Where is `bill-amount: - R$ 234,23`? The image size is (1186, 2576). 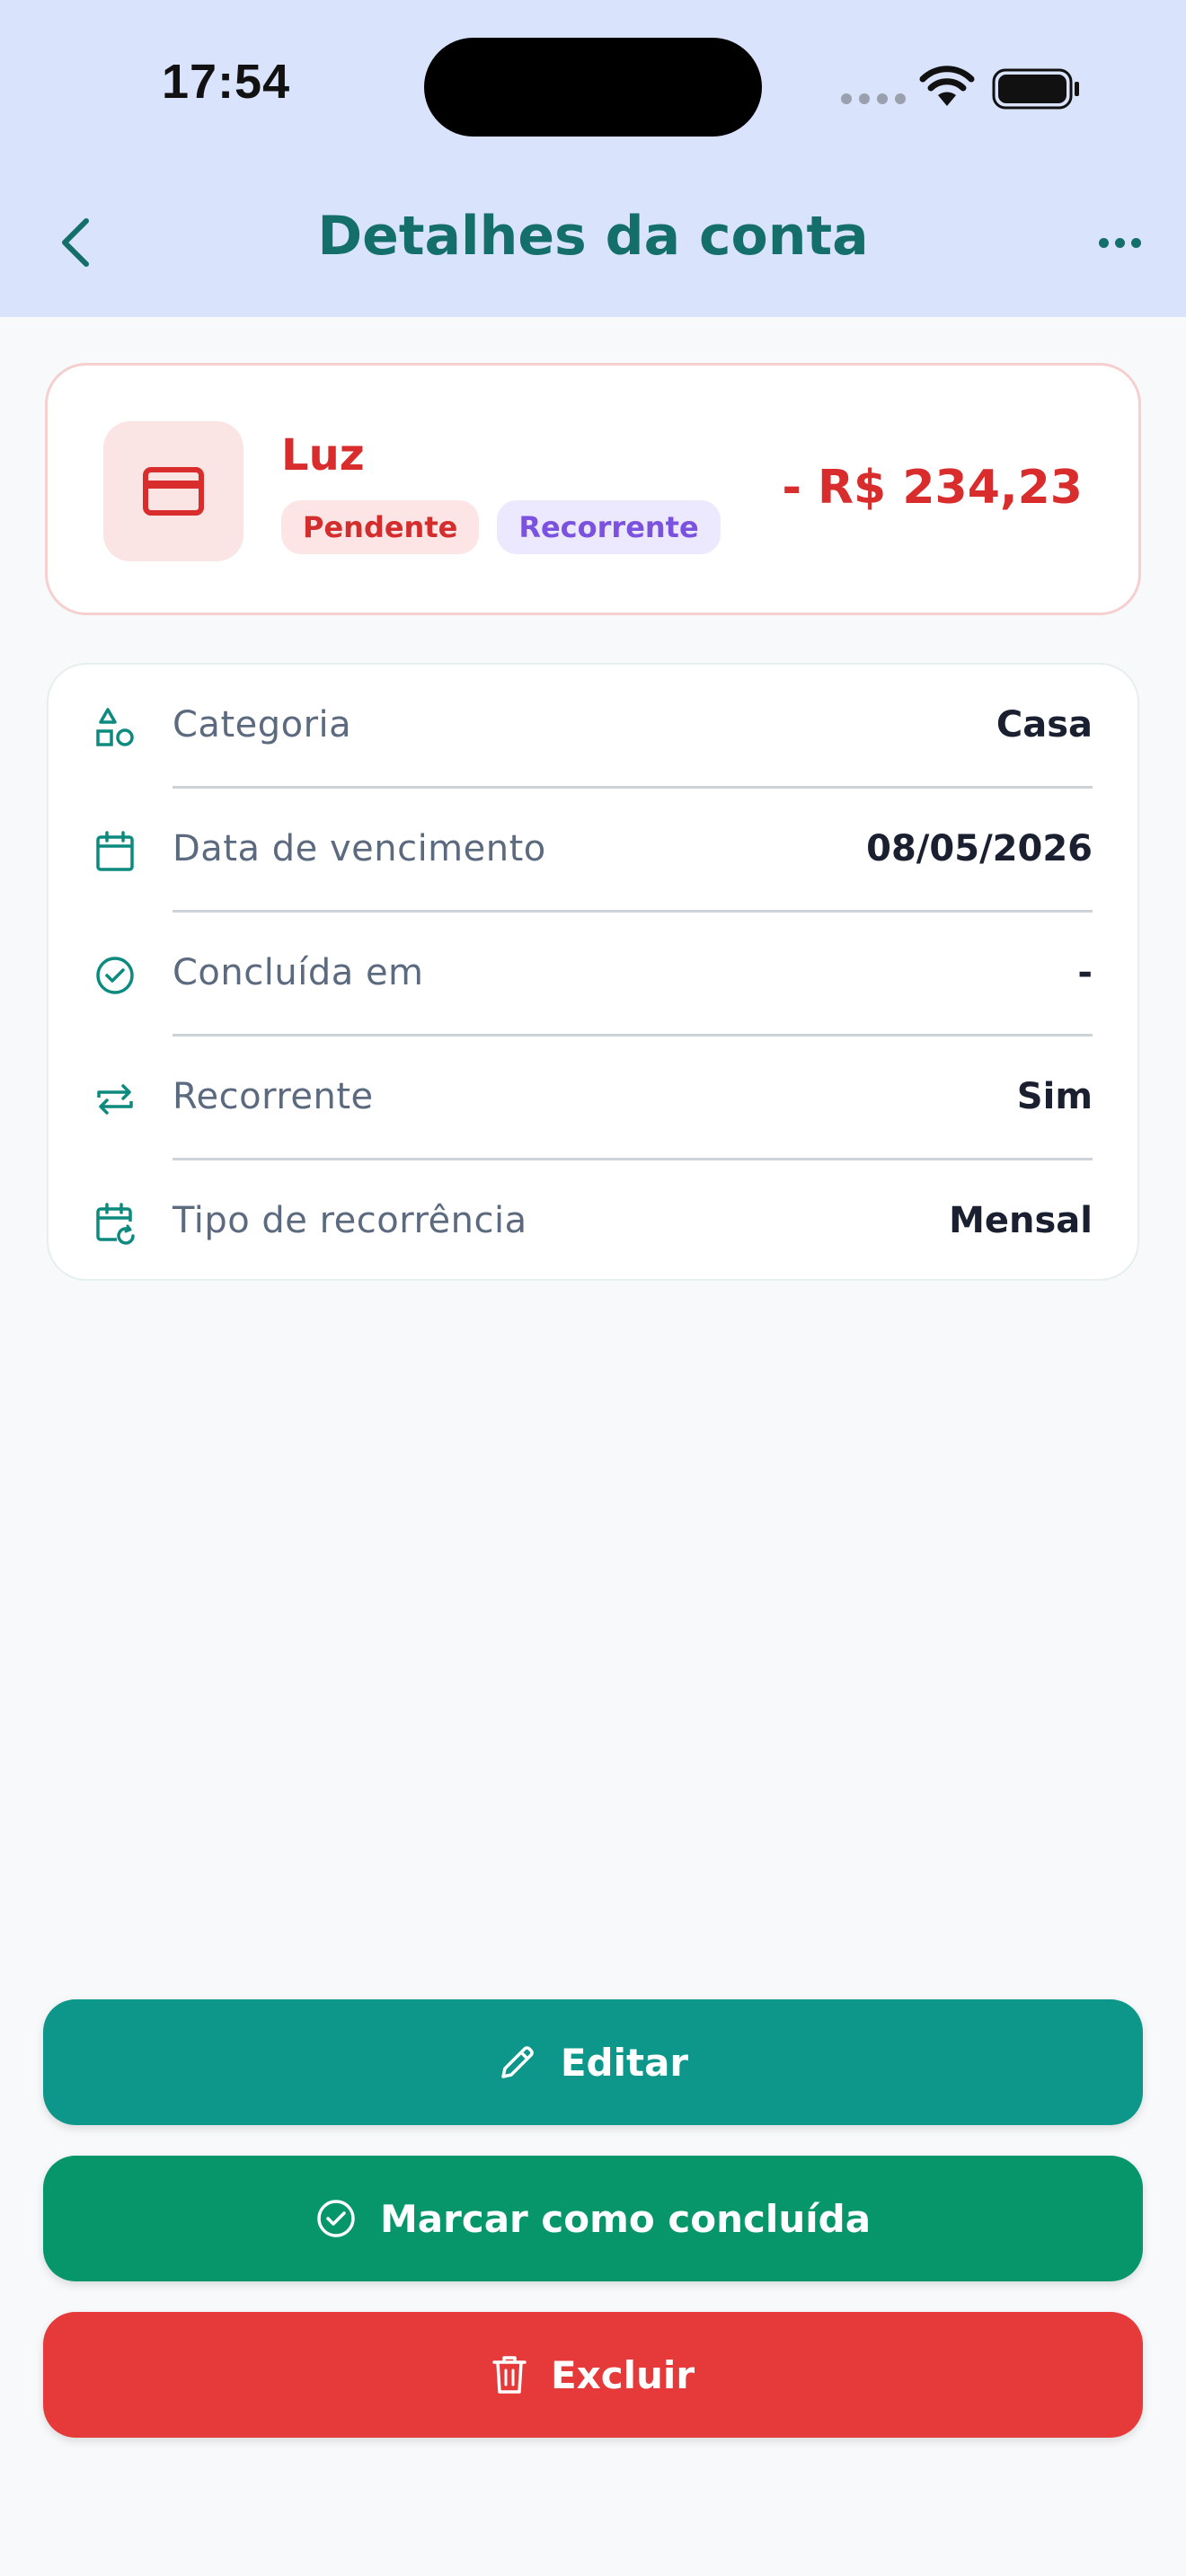
bill-amount: - R$ 234,23 is located at coordinates (932, 488).